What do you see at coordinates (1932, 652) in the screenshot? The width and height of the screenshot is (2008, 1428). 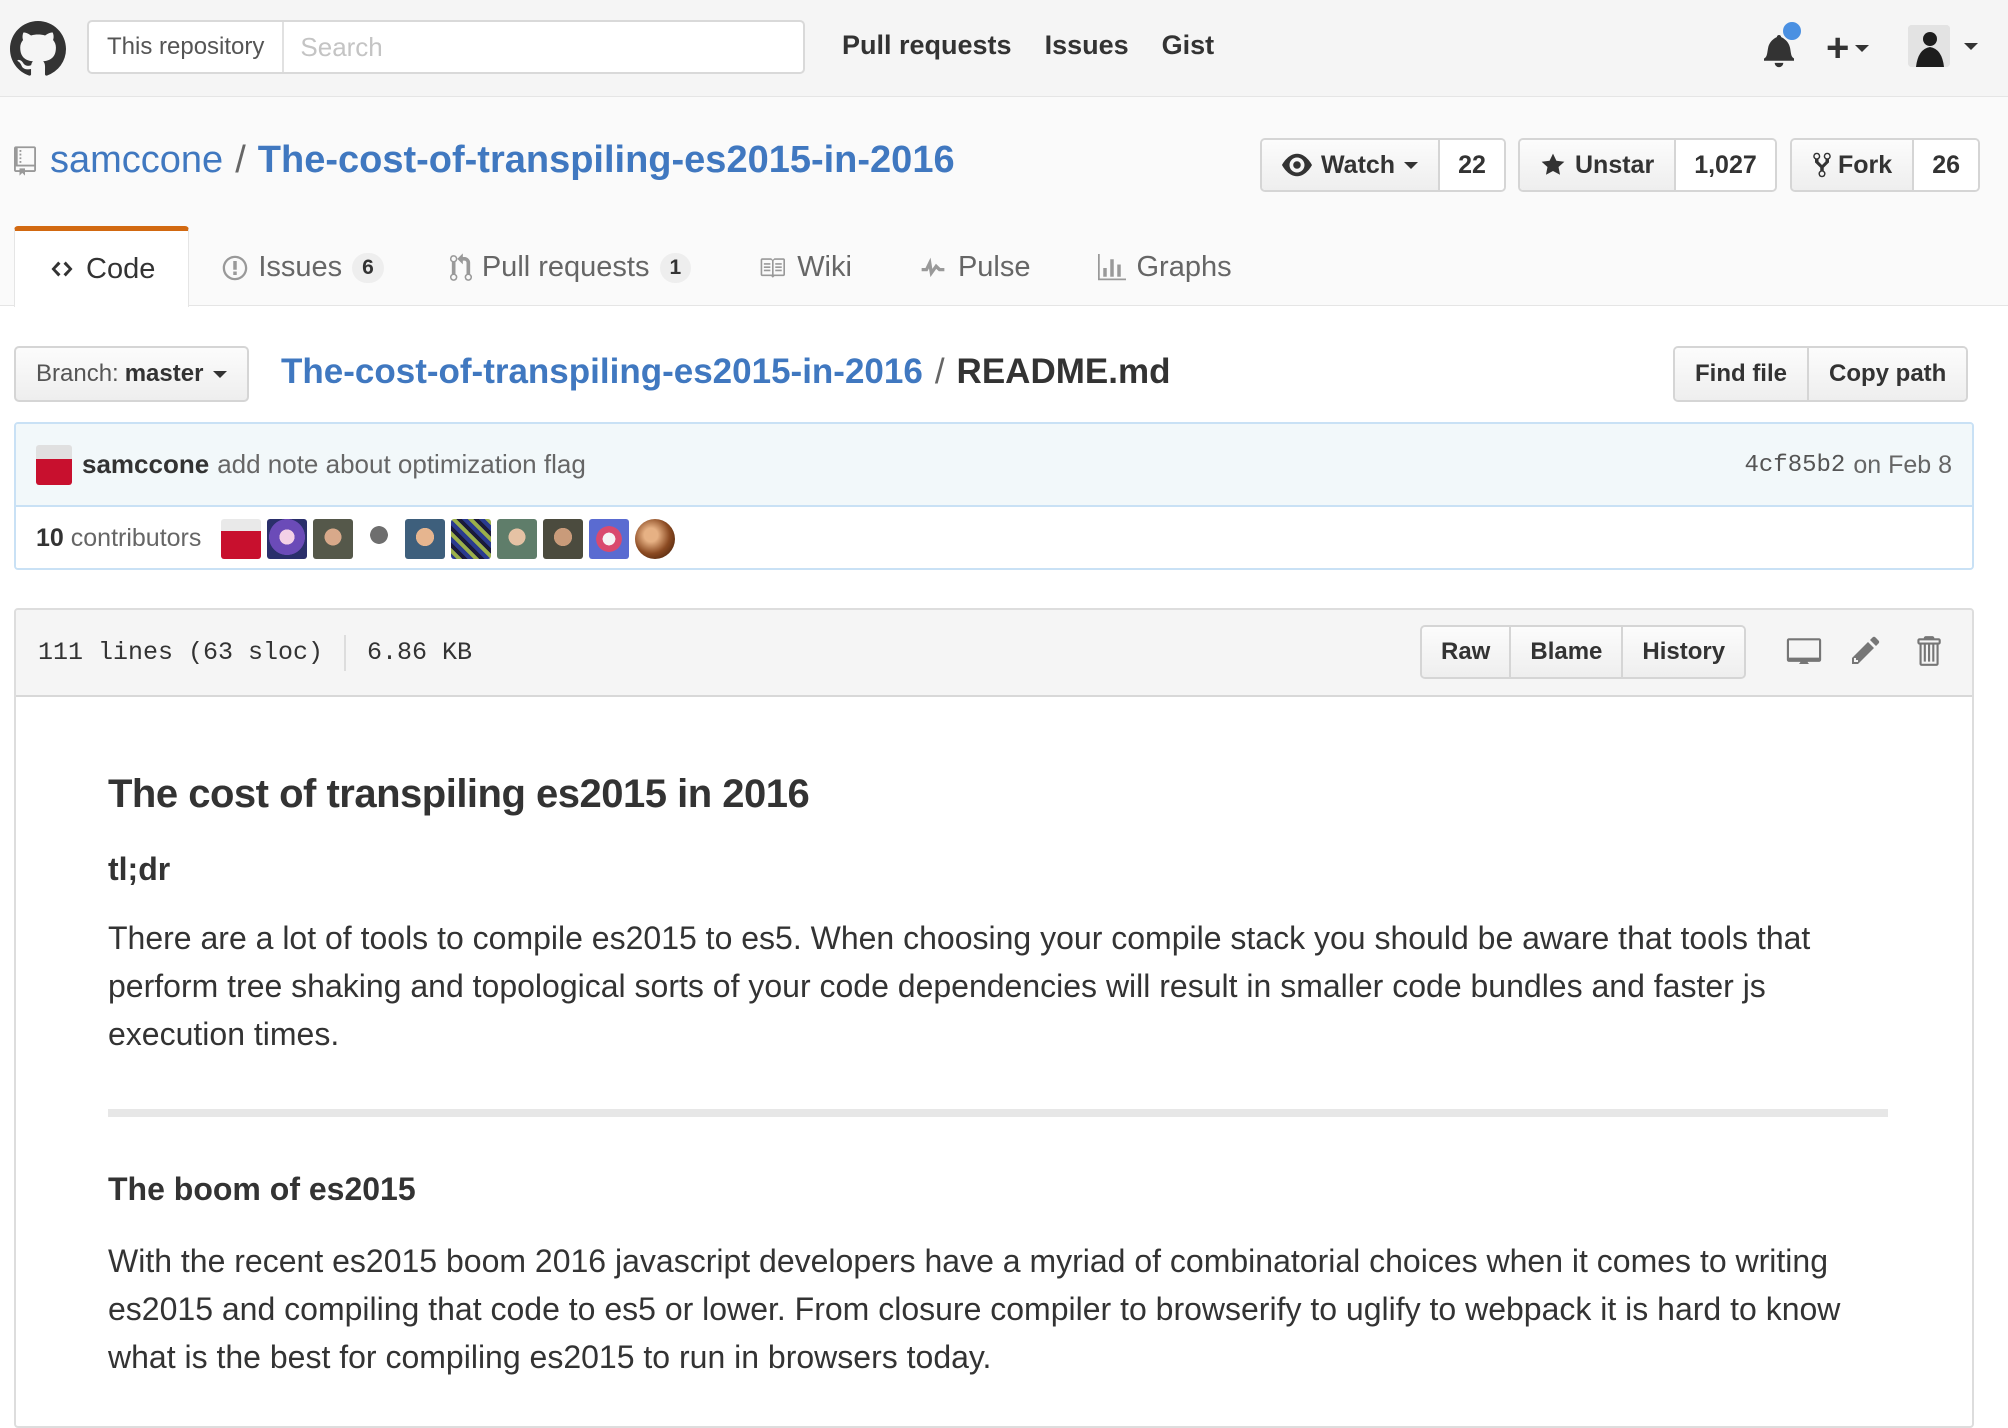 I see `trashcan-icon` at bounding box center [1932, 652].